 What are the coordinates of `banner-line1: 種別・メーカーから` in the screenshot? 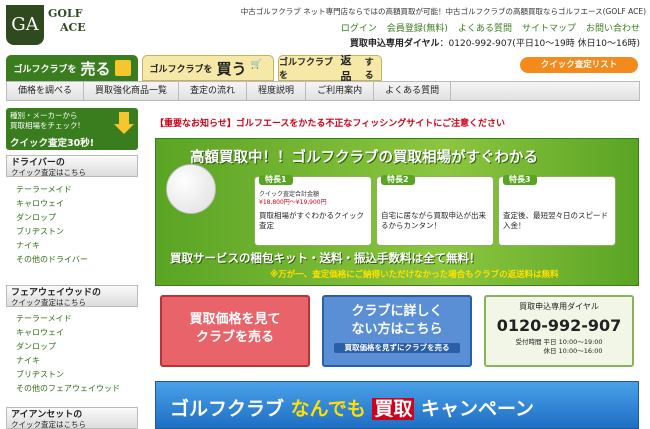 It's located at (44, 115).